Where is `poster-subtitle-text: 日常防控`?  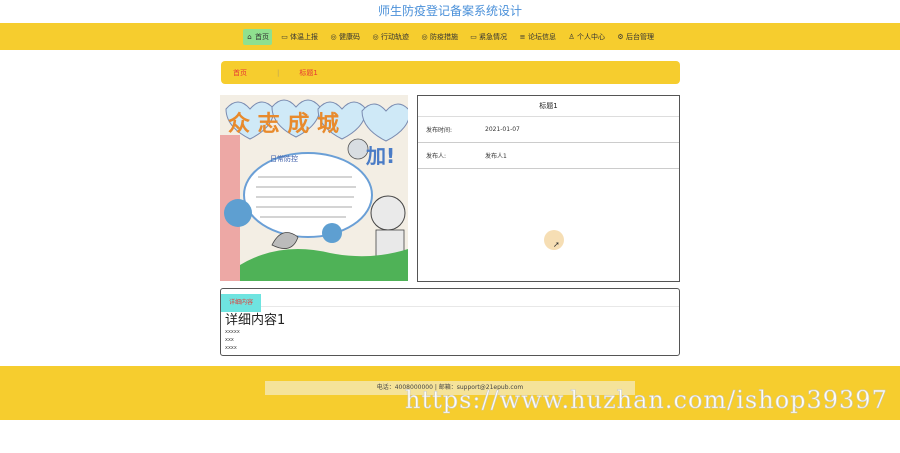 poster-subtitle-text: 日常防控 is located at coordinates (284, 158).